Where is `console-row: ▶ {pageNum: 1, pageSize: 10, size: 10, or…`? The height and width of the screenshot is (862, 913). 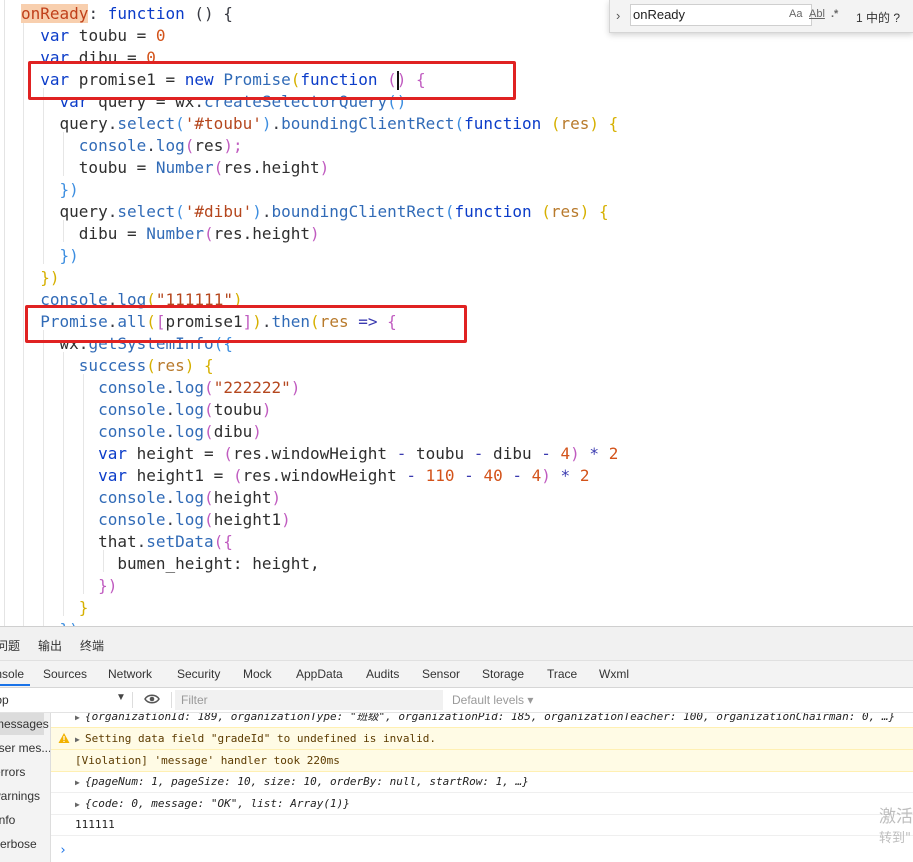
console-row: ▶ {pageNum: 1, pageSize: 10, size: 10, or… is located at coordinates (482, 782).